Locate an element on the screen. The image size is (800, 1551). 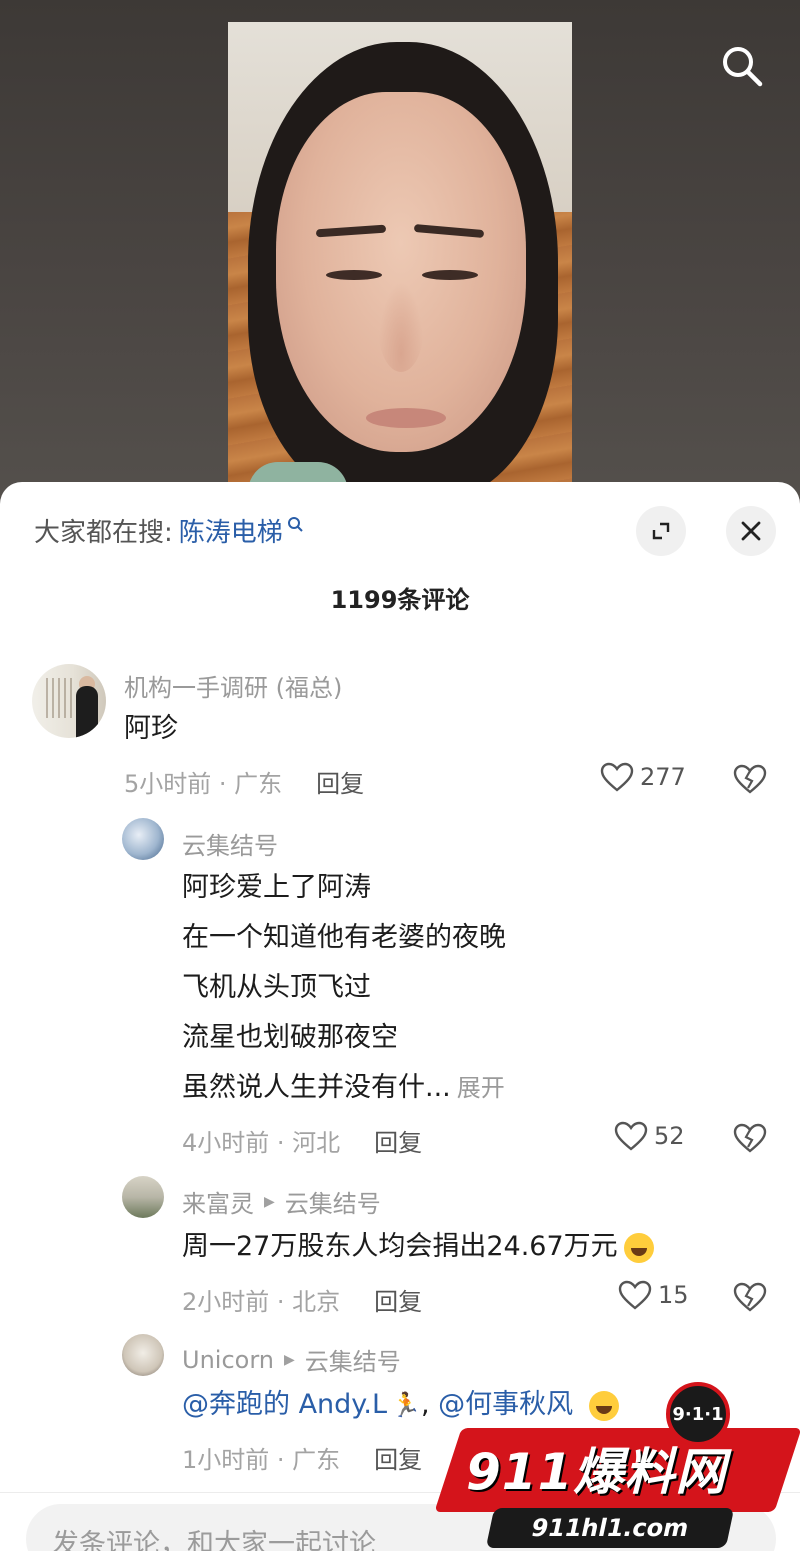
reply-meta: 4小时前 · 河北 回复 is located at coordinates (302, 1140).